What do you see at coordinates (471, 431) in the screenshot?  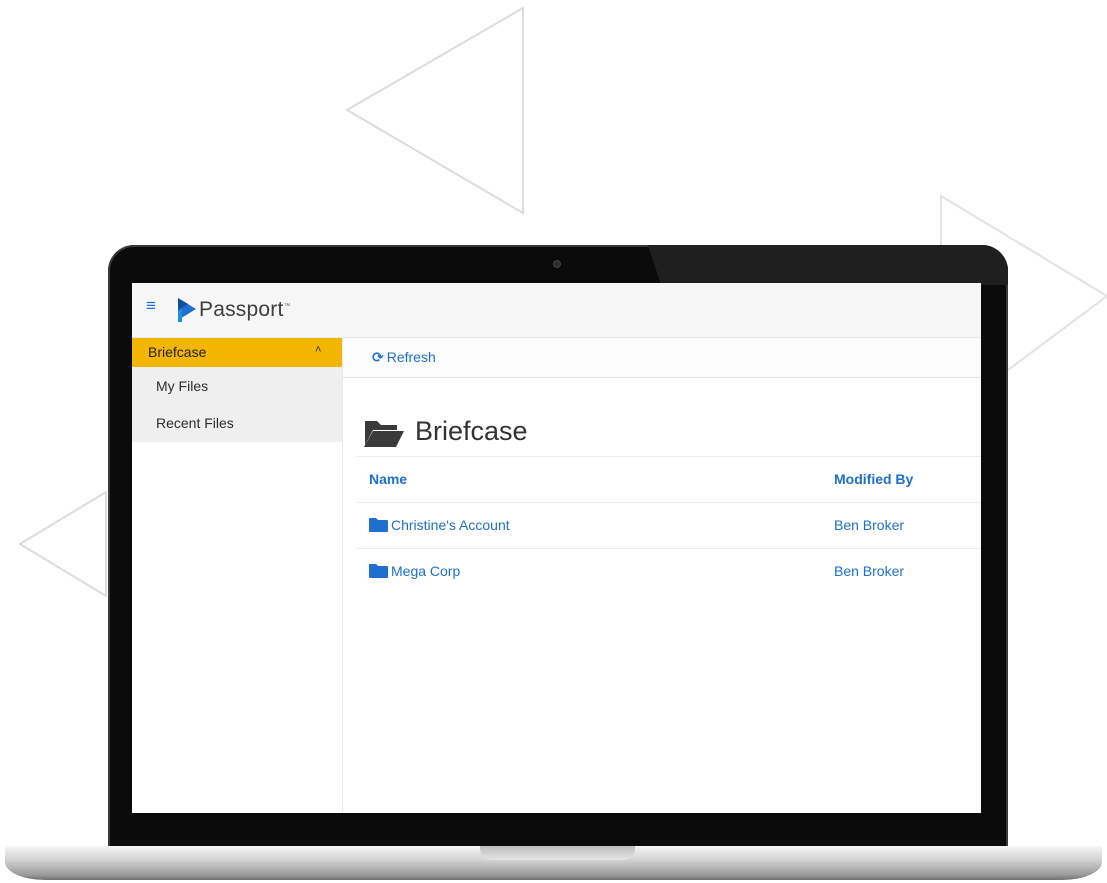 I see `page-title-text: Briefcase` at bounding box center [471, 431].